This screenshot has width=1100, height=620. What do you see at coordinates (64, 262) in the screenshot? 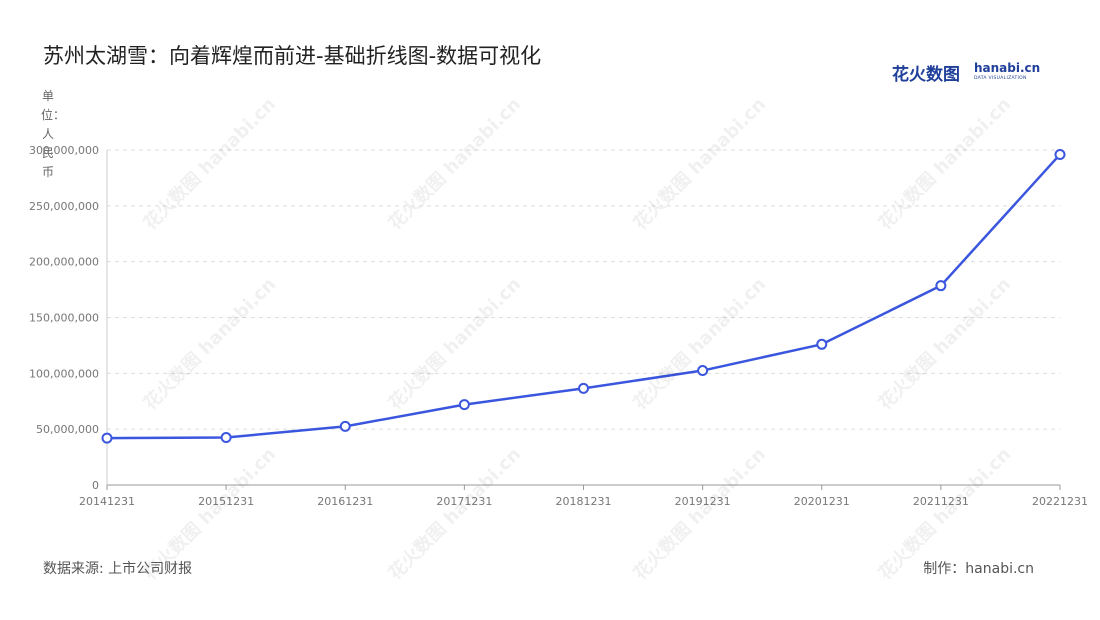
I see `y-tick-label: 200,000,000` at bounding box center [64, 262].